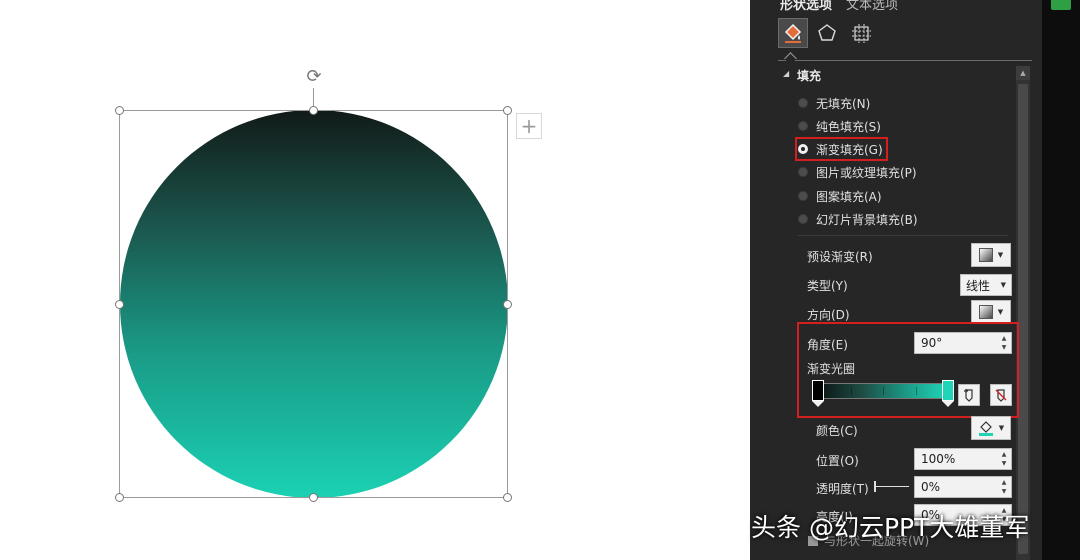  Describe the element at coordinates (872, 6) in the screenshot. I see `tab-text-options: 文本选项` at that location.